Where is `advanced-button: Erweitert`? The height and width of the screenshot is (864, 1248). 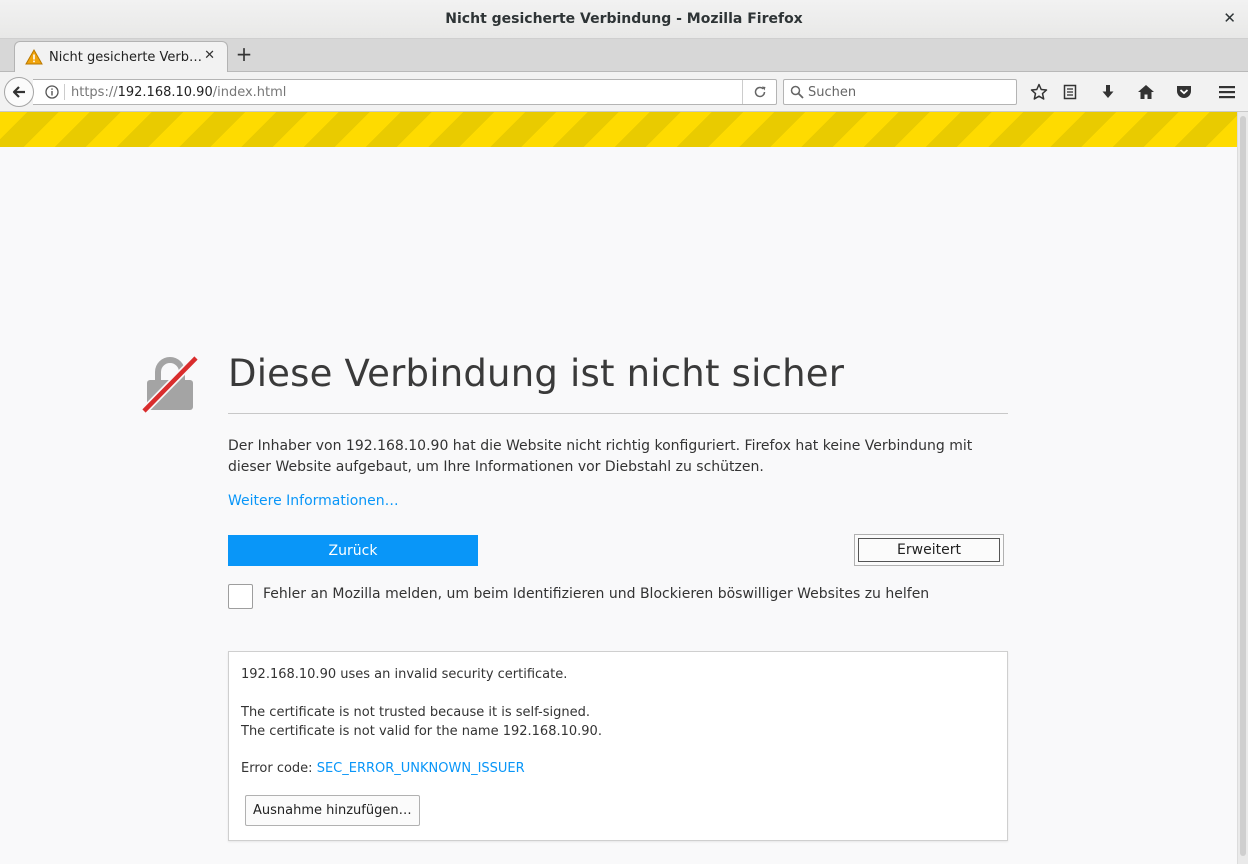 advanced-button: Erweitert is located at coordinates (929, 550).